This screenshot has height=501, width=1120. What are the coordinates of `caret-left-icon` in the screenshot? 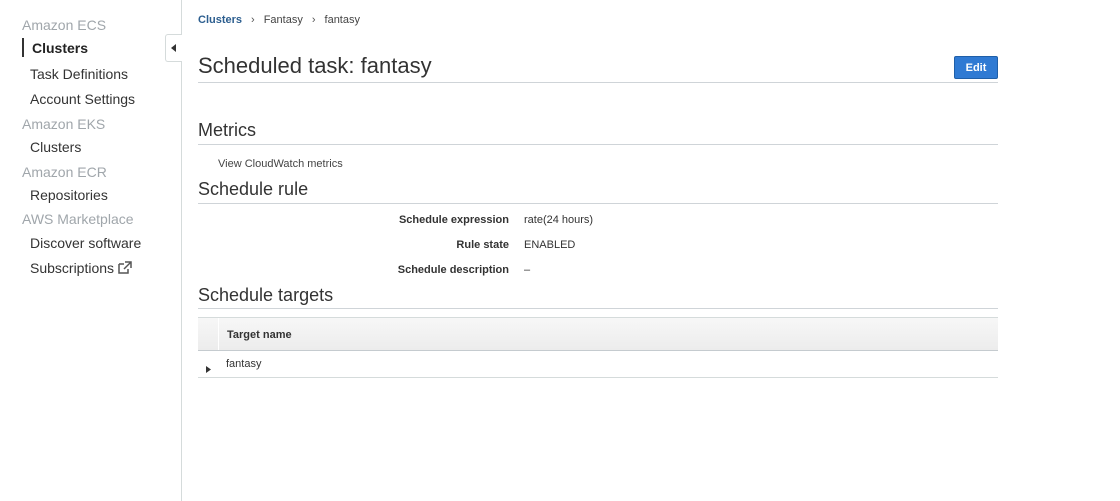 It's located at (174, 48).